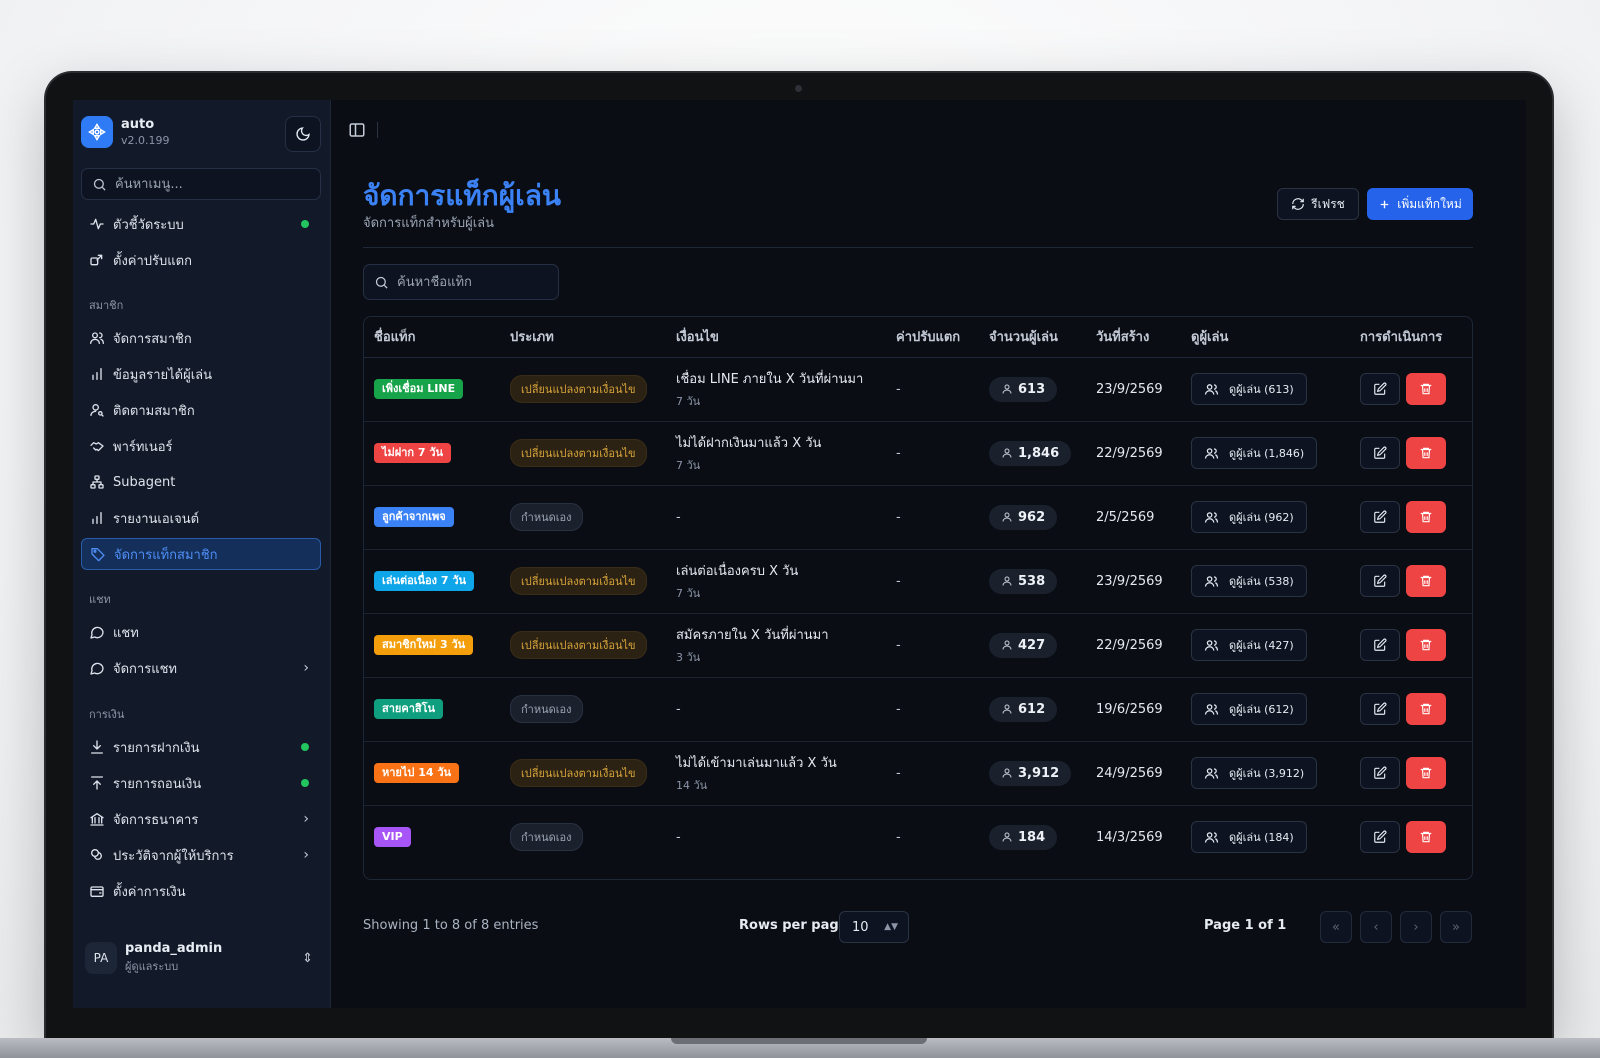 The image size is (1600, 1058). What do you see at coordinates (156, 519) in the screenshot?
I see `sidebar-item-label: รายงานเอเจนต์` at bounding box center [156, 519].